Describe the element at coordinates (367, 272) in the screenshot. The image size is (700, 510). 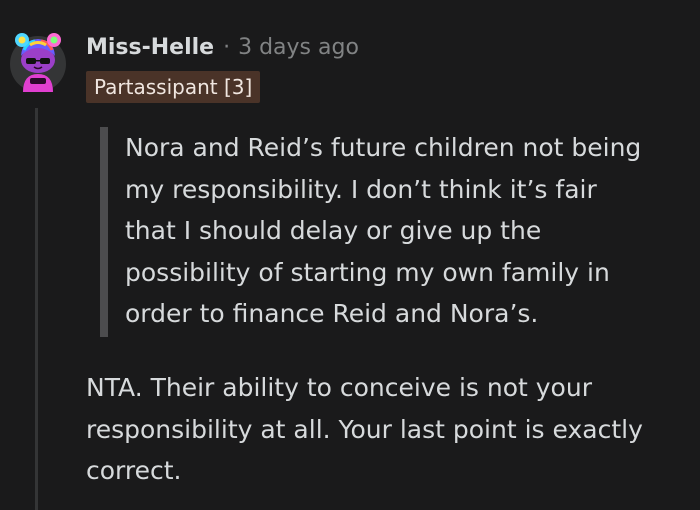
I see `quote-line: possibility of starting my own family in` at that location.